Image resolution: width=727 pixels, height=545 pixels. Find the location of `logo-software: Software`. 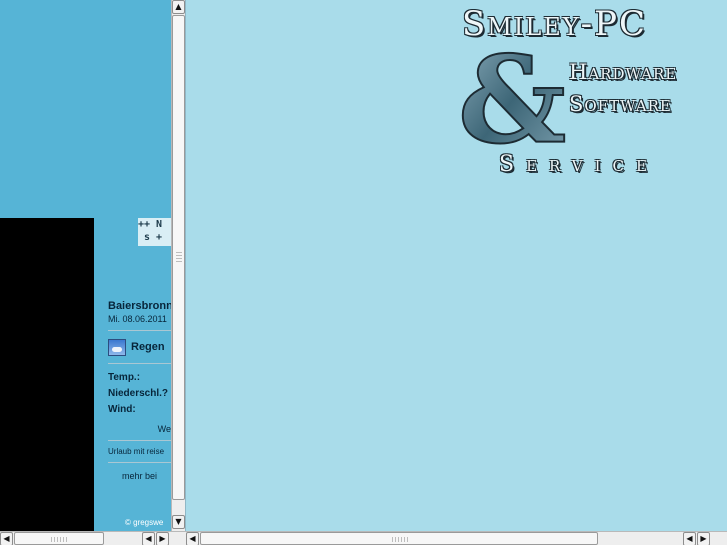

logo-software: Software is located at coordinates (620, 104).